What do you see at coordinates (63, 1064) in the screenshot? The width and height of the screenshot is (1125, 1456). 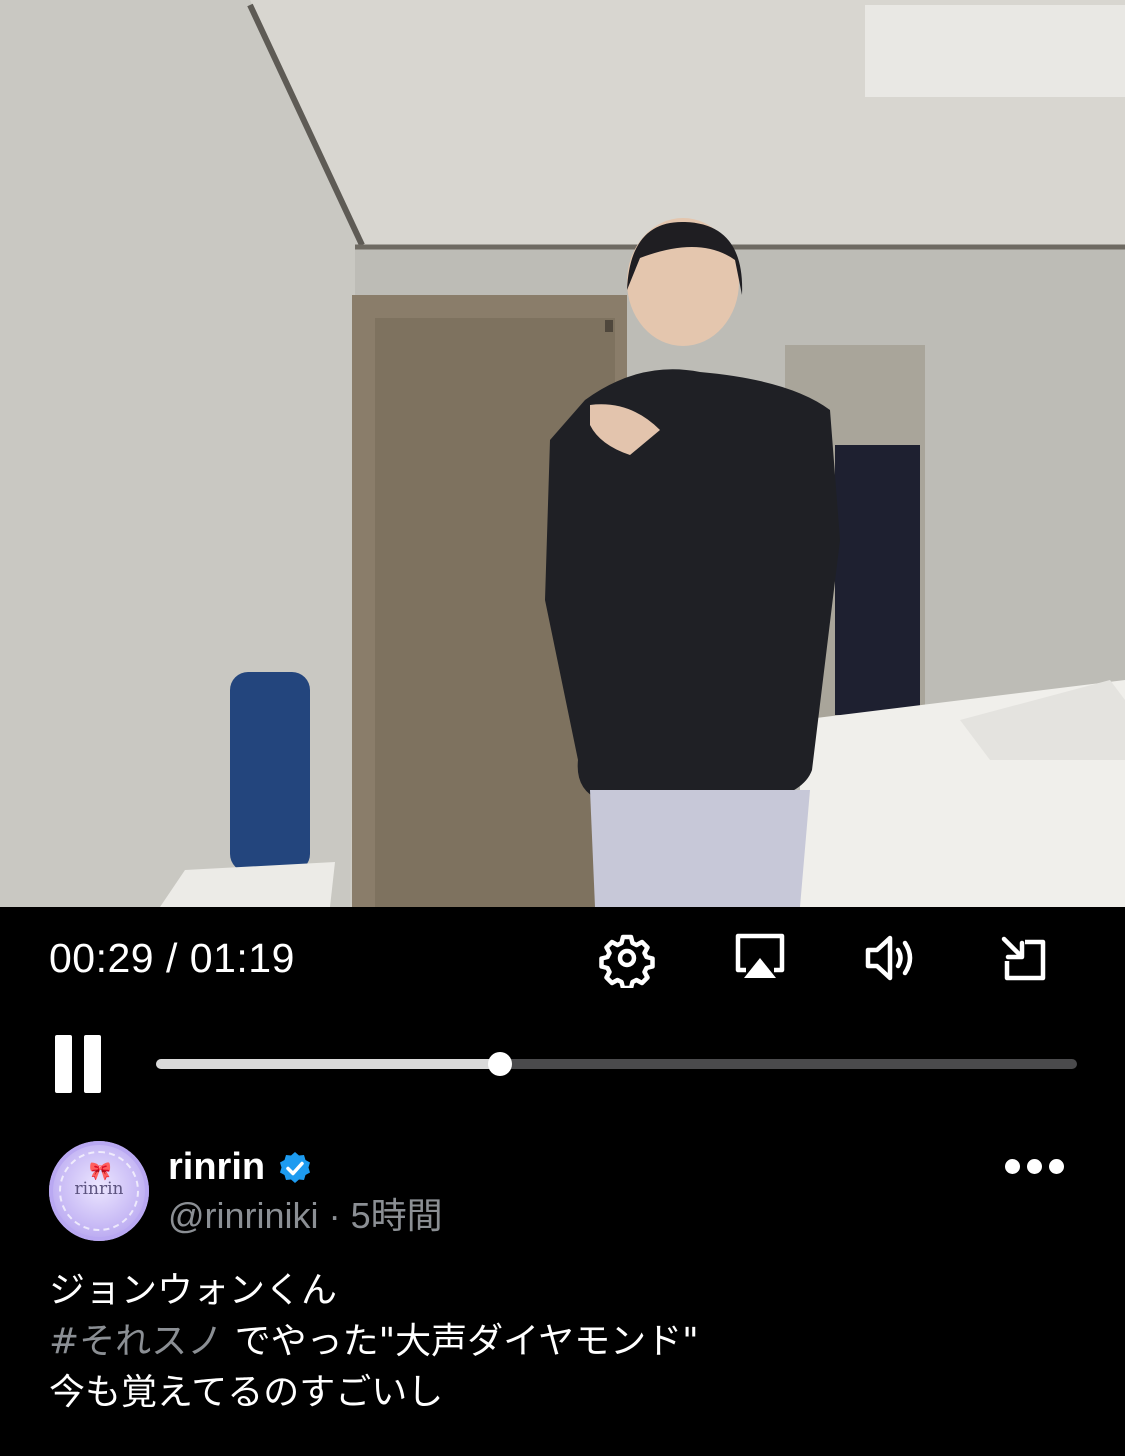 I see `pause-icon` at bounding box center [63, 1064].